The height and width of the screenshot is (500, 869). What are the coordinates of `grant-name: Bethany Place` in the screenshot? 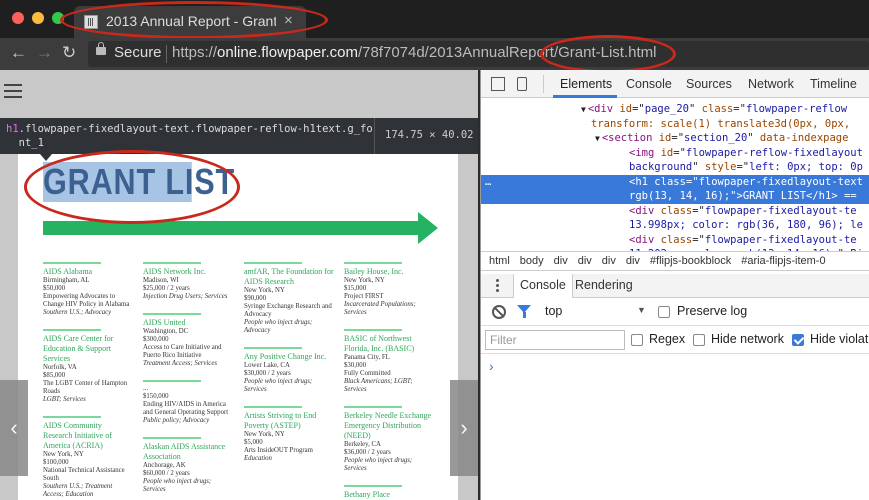 It's located at (367, 494).